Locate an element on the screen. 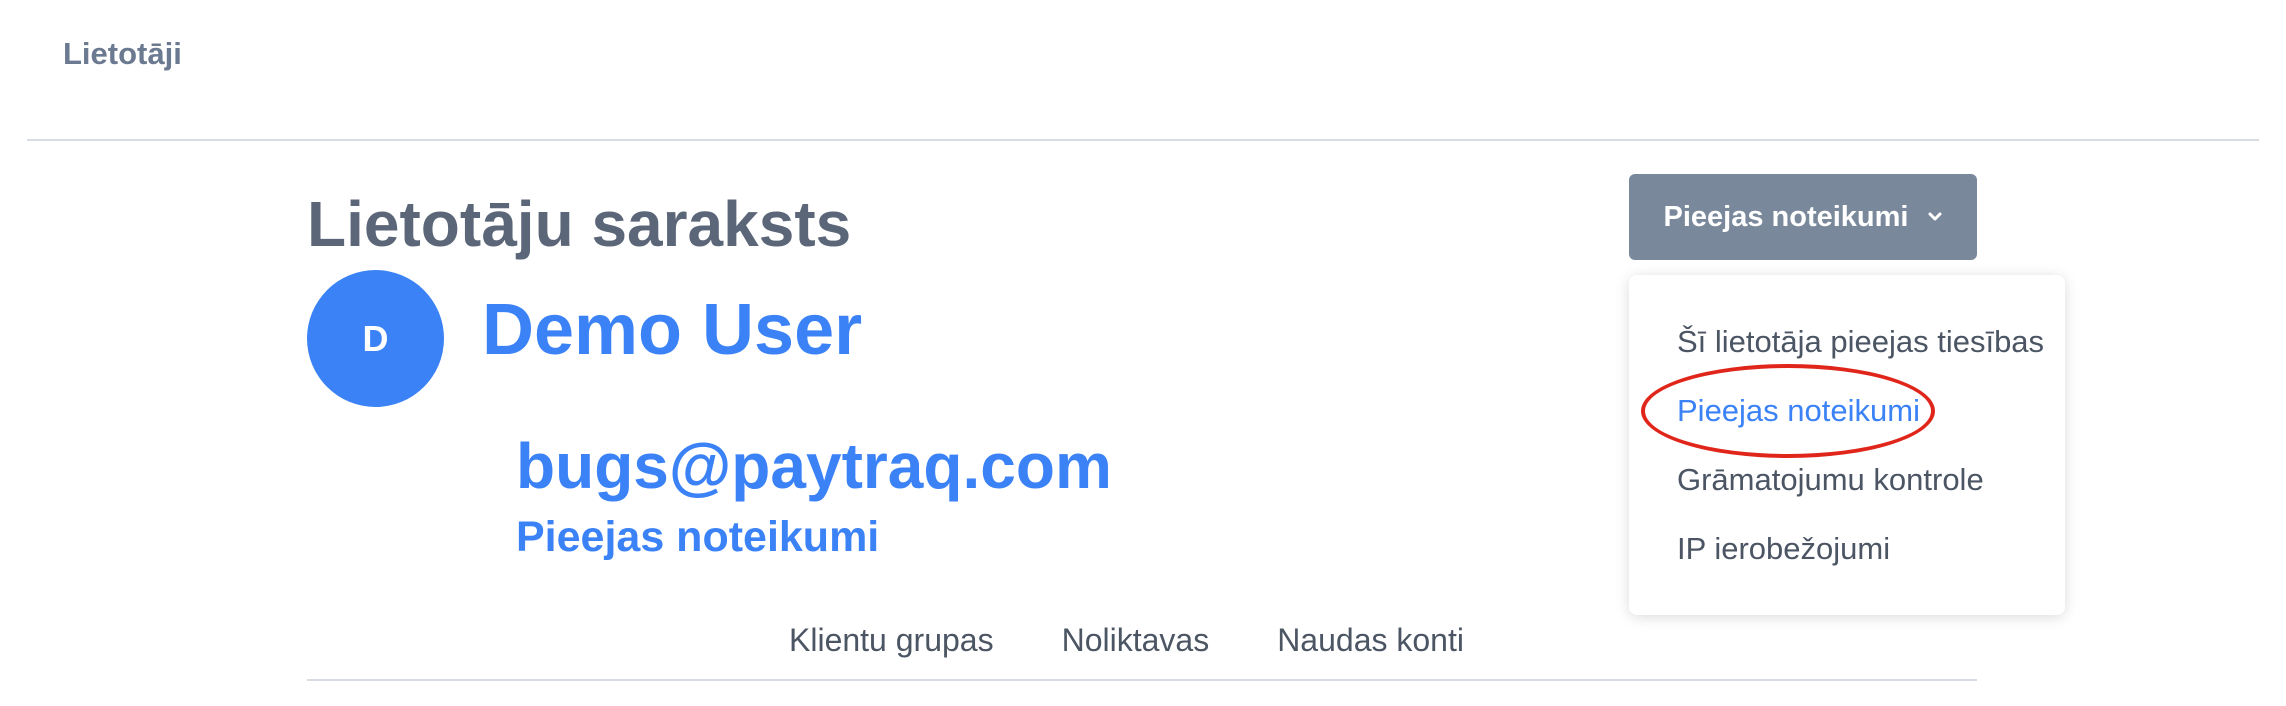  tab-noliktavas: Noliktavas is located at coordinates (1136, 640).